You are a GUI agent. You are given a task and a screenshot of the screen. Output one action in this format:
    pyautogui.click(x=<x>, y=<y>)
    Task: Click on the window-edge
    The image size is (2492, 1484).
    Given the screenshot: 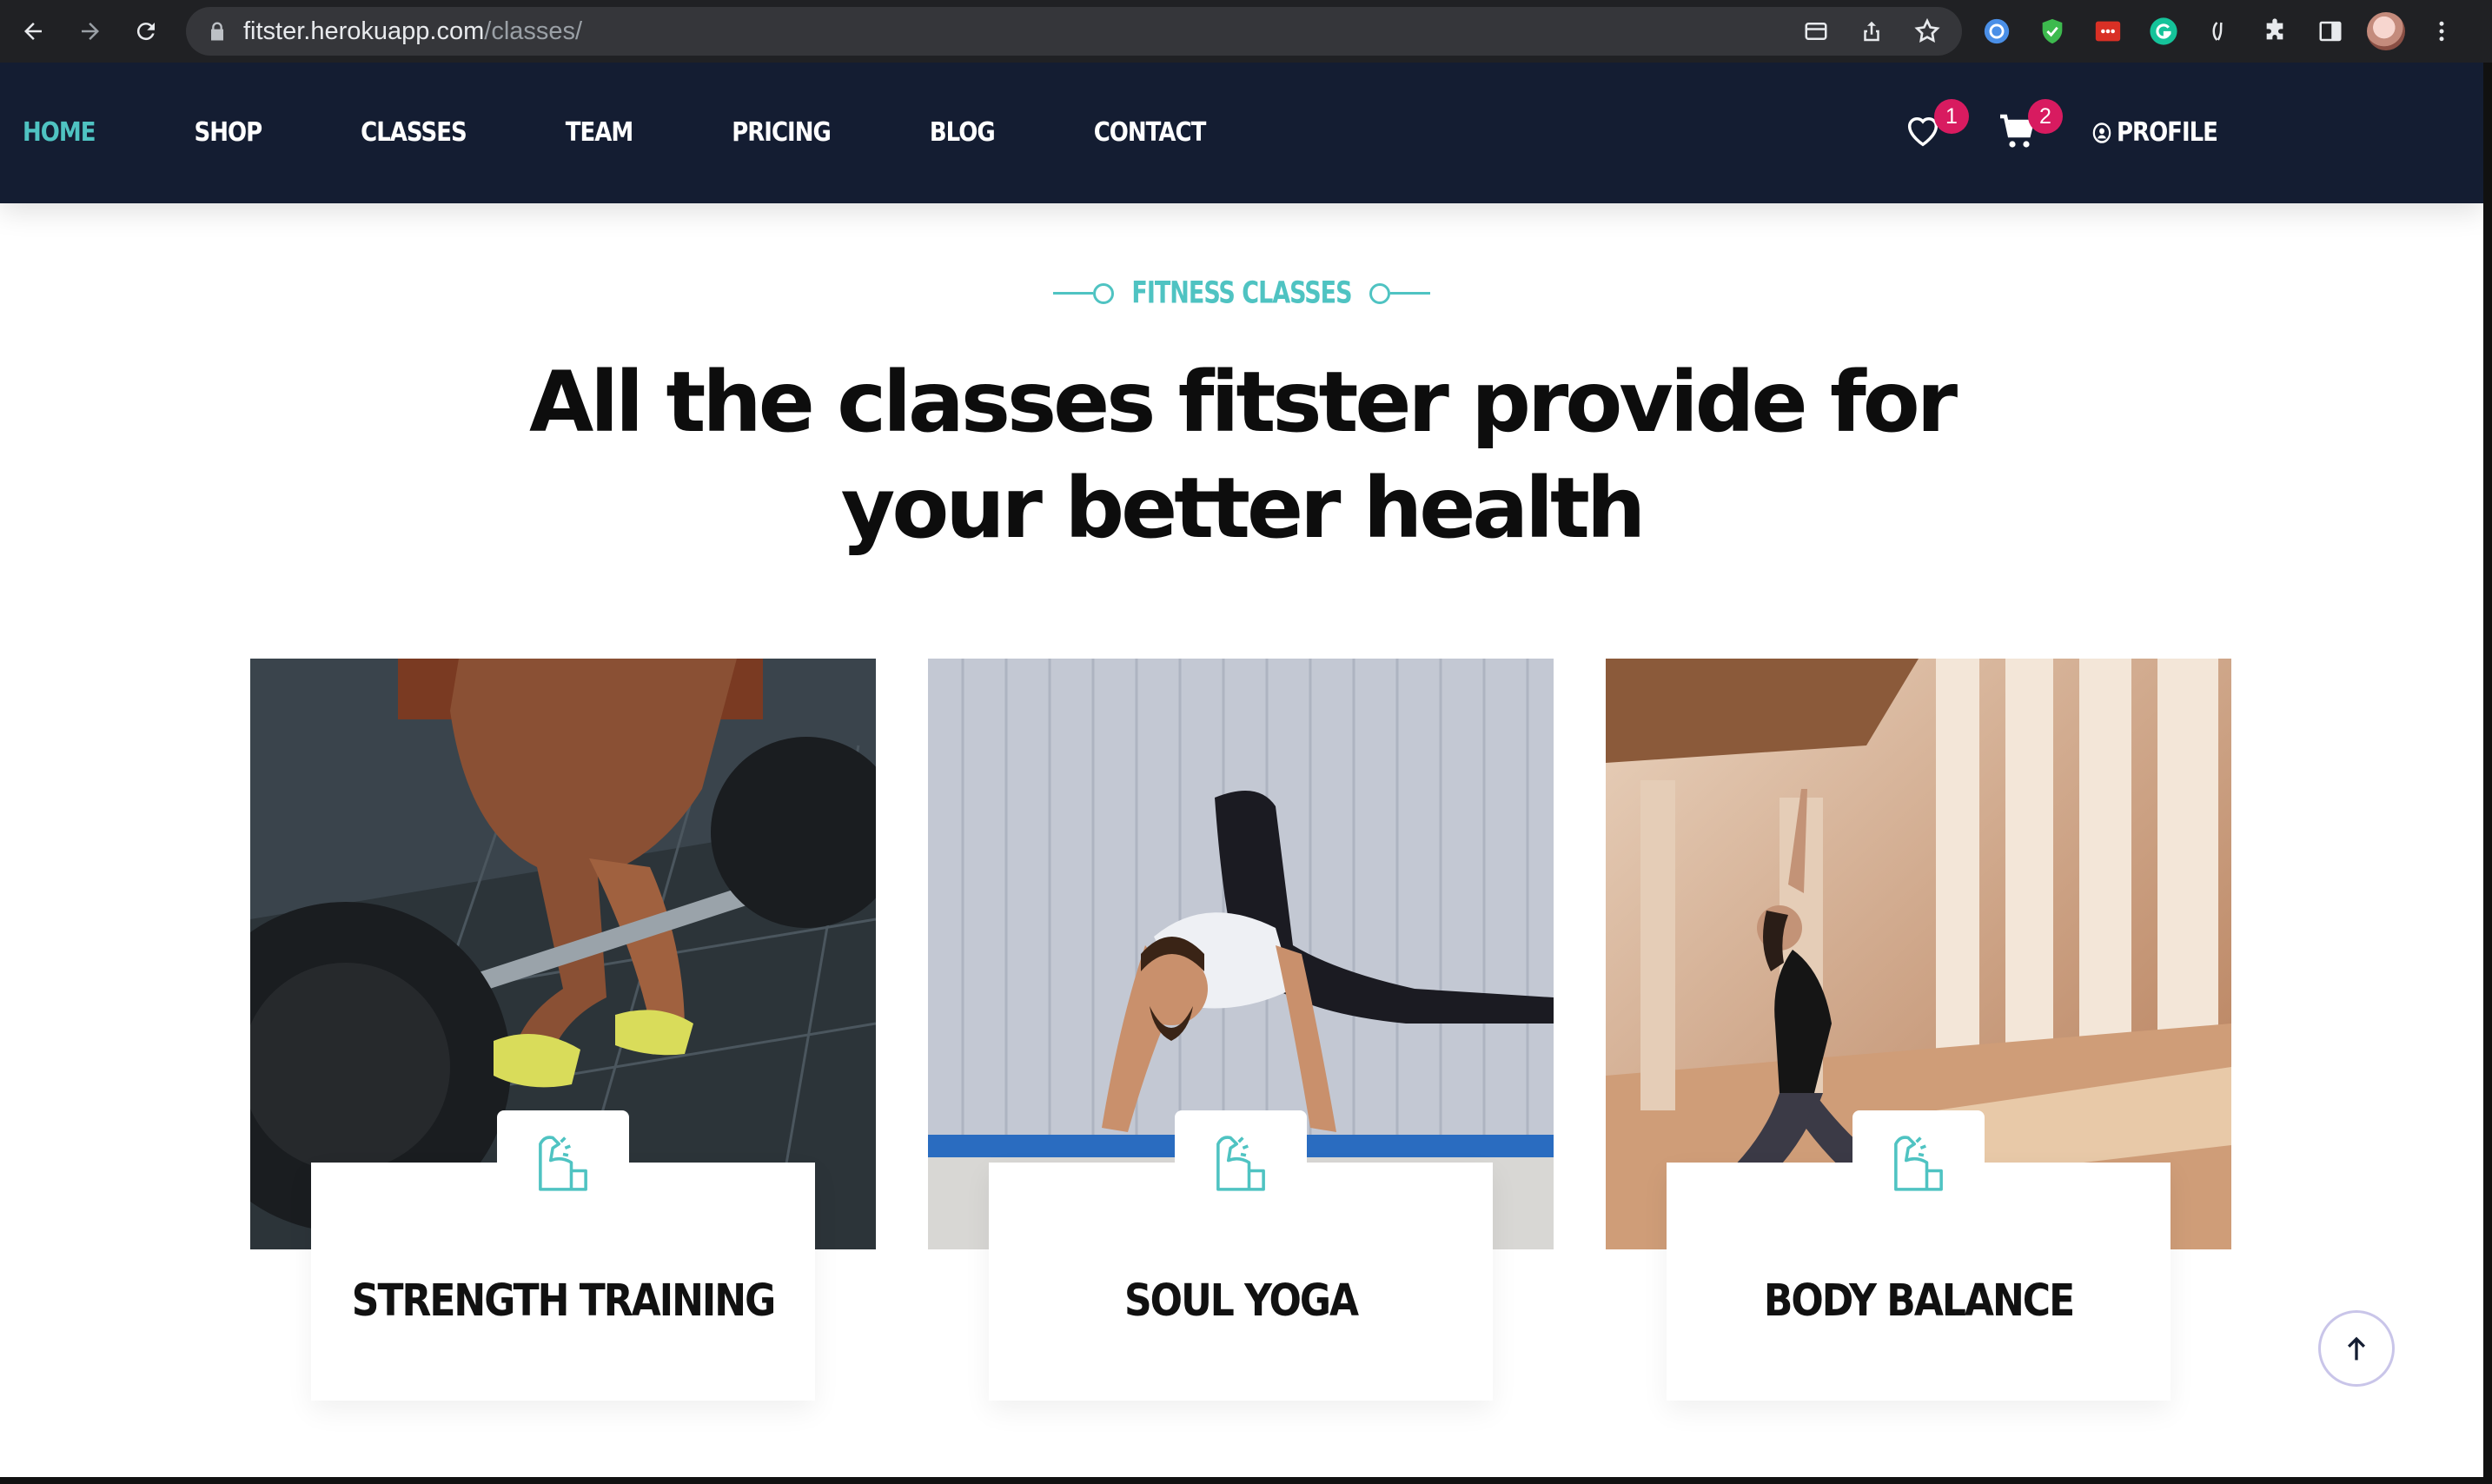 What is the action you would take?
    pyautogui.click(x=2487, y=773)
    